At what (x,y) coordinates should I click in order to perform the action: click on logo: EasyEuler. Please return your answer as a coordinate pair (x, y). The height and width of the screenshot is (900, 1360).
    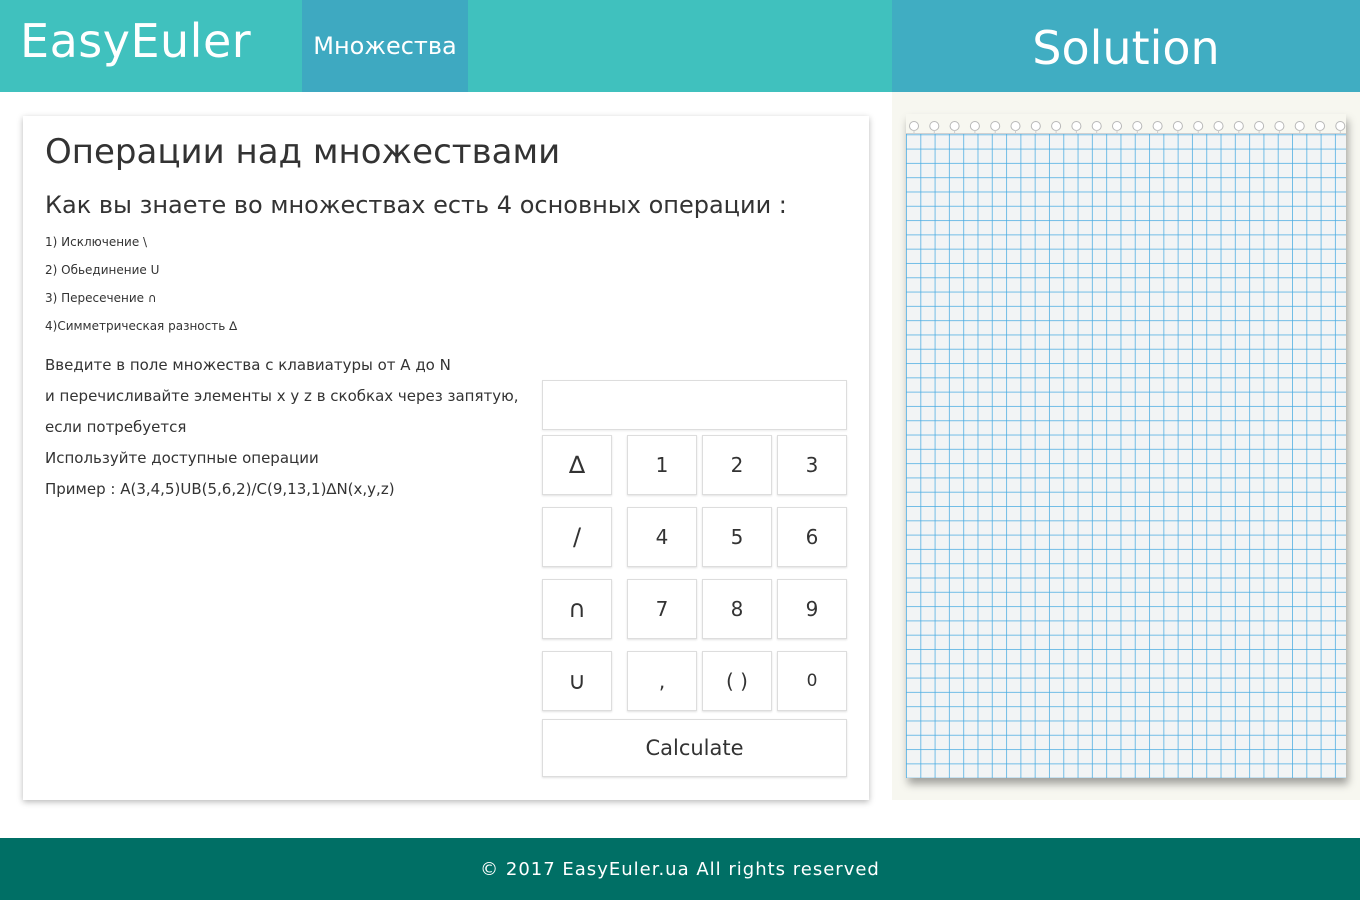
    Looking at the image, I should click on (135, 41).